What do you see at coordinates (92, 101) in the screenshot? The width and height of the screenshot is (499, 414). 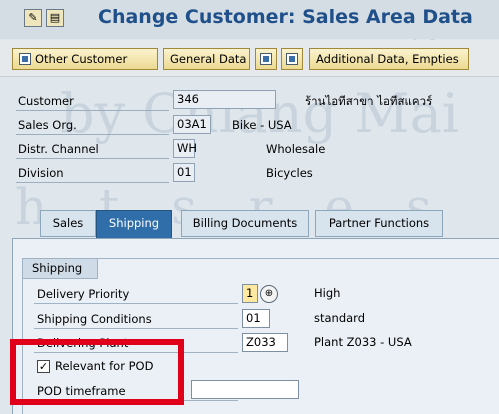 I see `customer-label: Customer` at bounding box center [92, 101].